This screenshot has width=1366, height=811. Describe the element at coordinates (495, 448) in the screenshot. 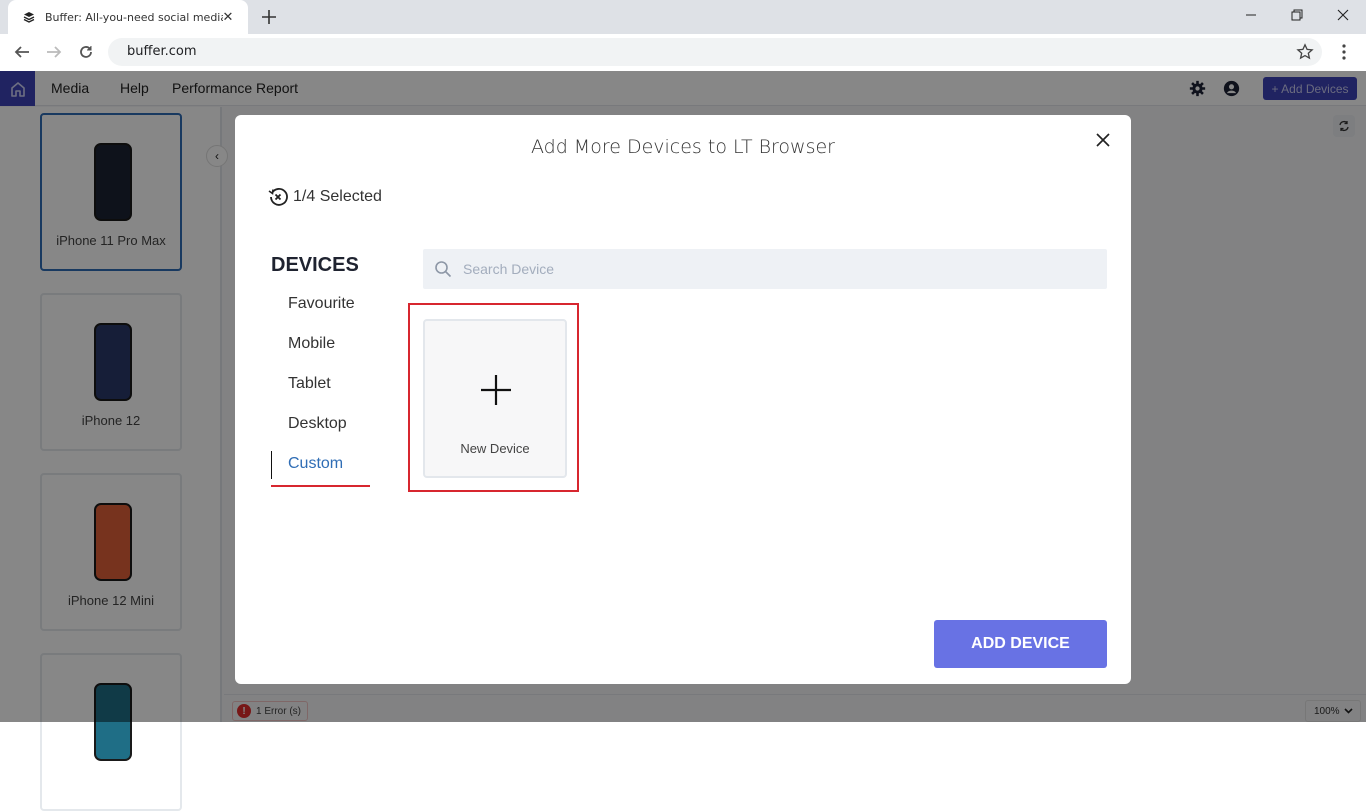

I see `new-device-label: New Device` at that location.